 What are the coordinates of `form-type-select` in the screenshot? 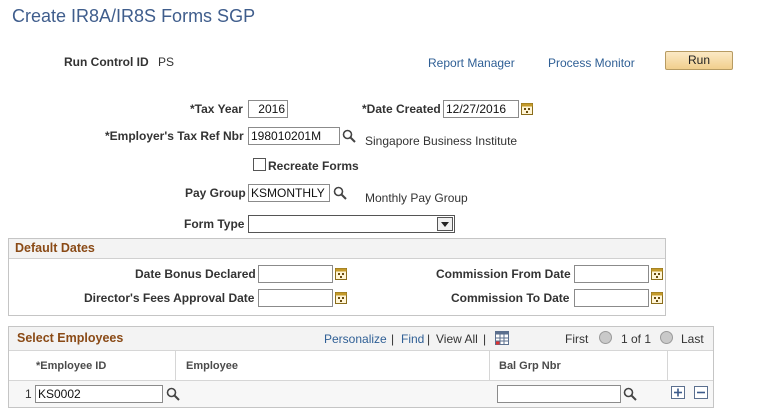 It's located at (351, 224).